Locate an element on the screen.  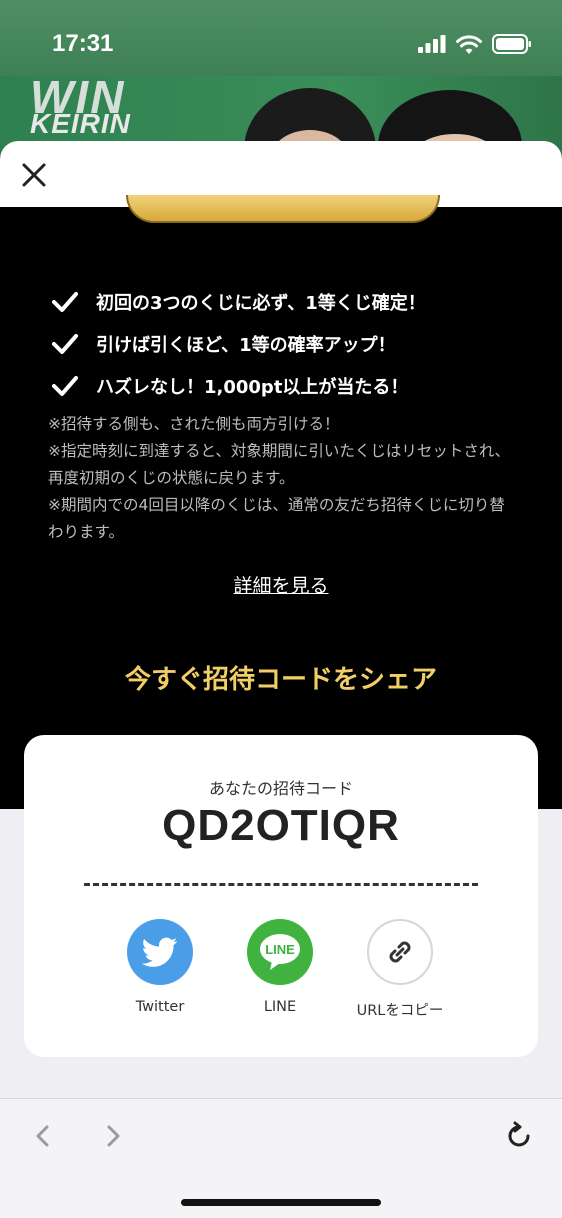
dashed-divider is located at coordinates (281, 884).